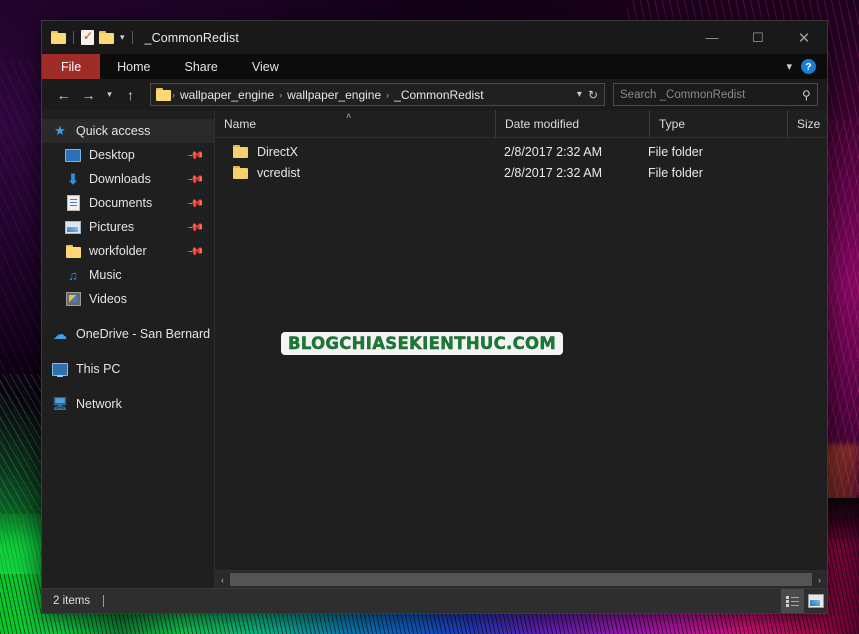 The height and width of the screenshot is (634, 859). I want to click on column-header-date-modified: Date modified, so click(572, 123).